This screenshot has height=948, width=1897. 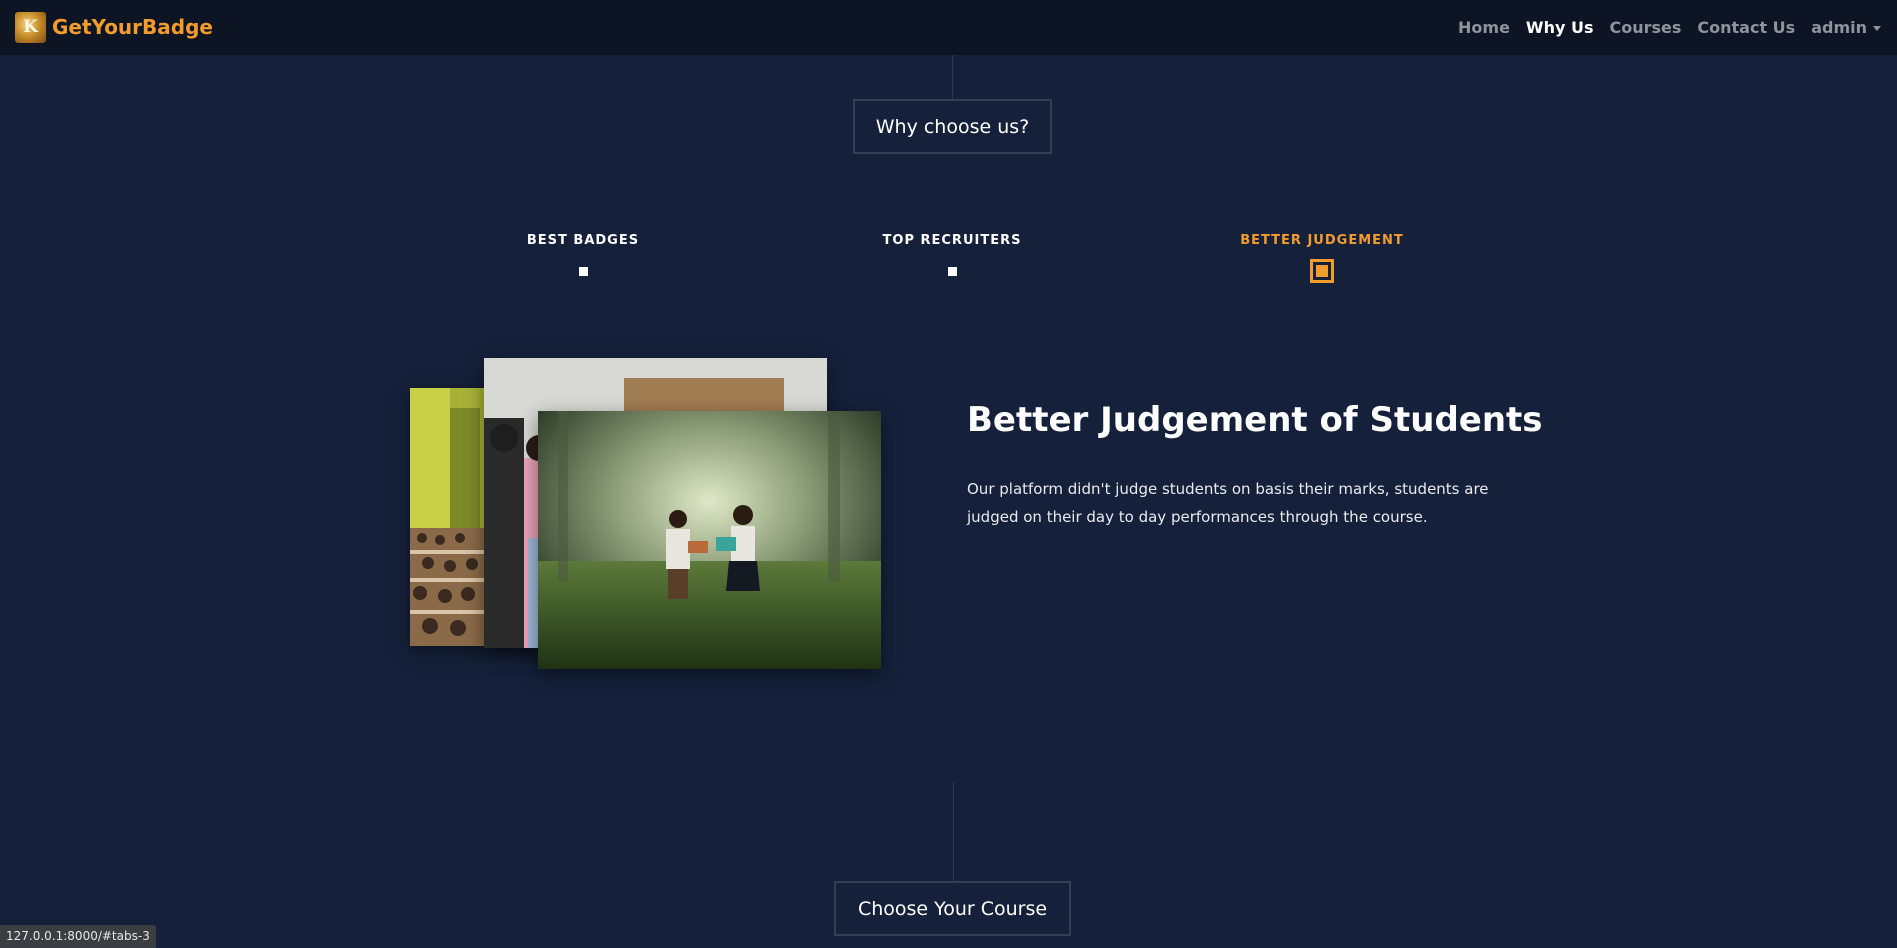 What do you see at coordinates (953, 832) in the screenshot?
I see `section-connector-line-bottom` at bounding box center [953, 832].